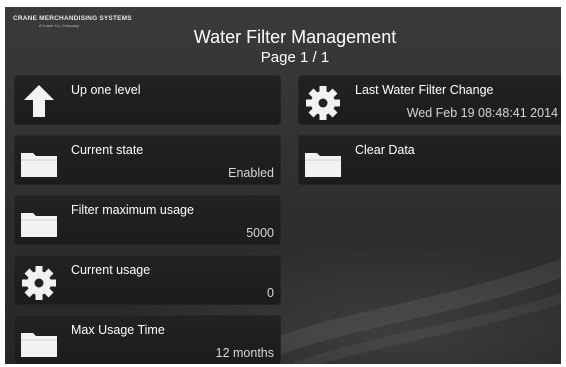 The width and height of the screenshot is (566, 367). Describe the element at coordinates (118, 330) in the screenshot. I see `tile-label: Max Usage Time` at that location.